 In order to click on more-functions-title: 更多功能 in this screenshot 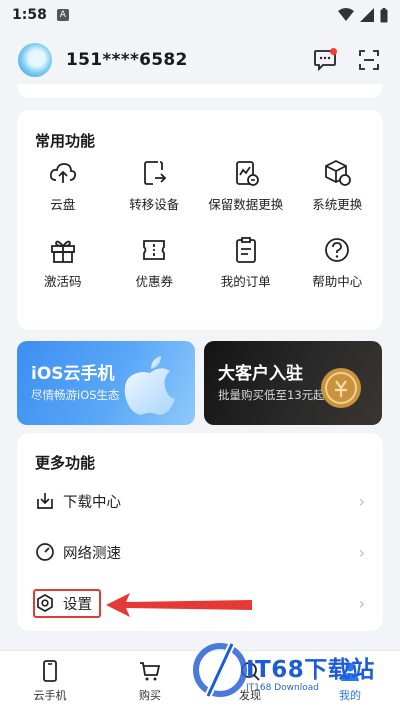, I will do `click(65, 463)`.